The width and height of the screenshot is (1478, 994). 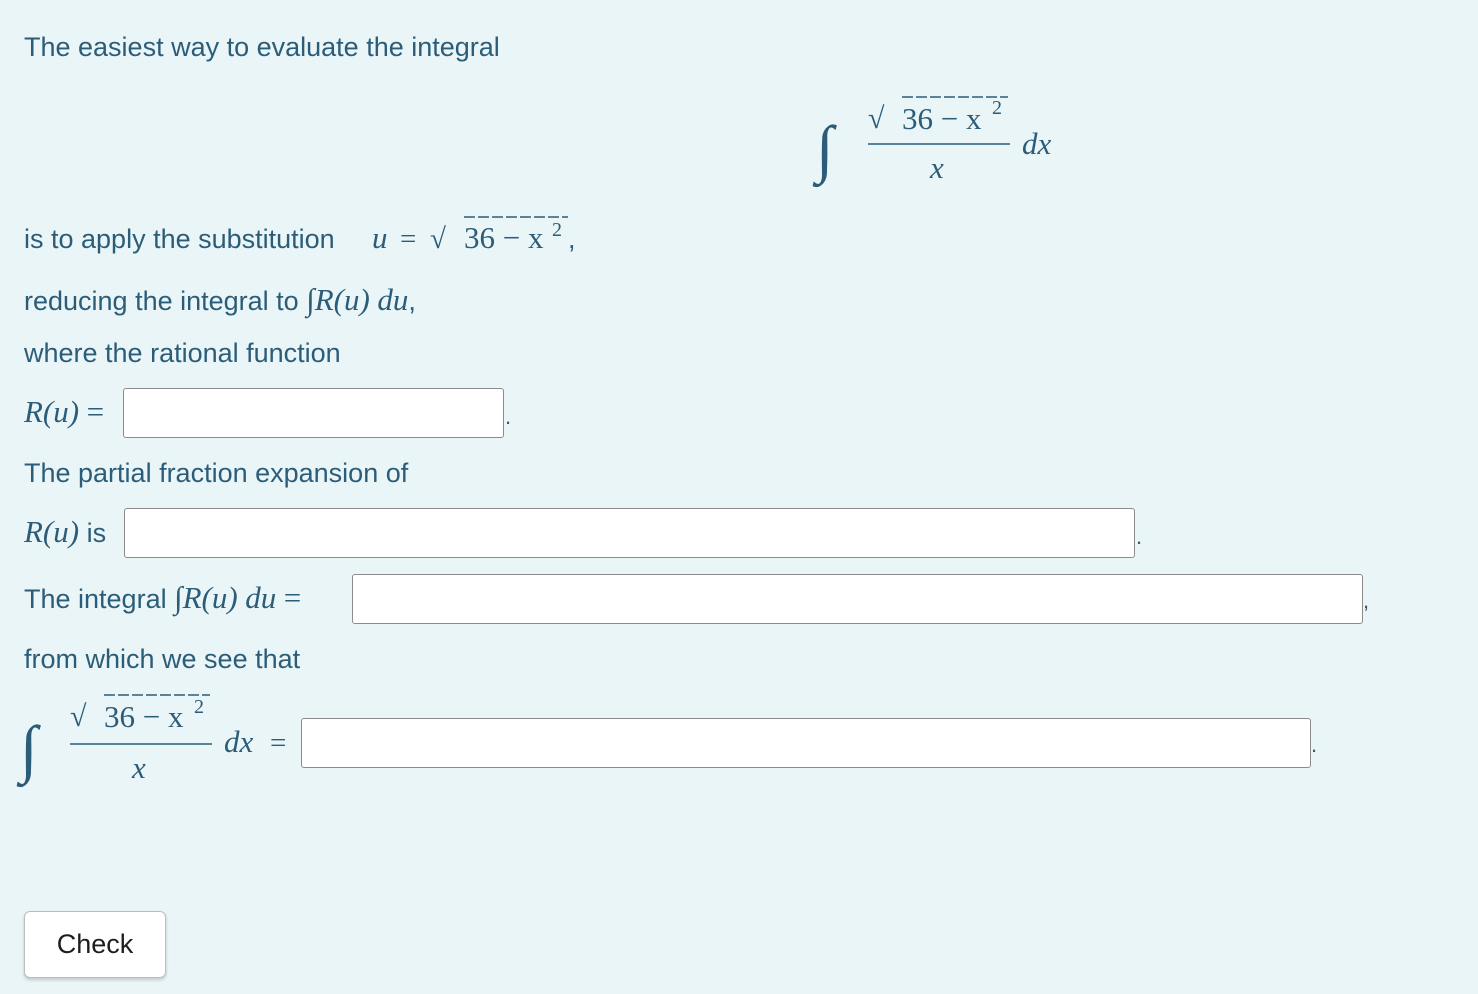 What do you see at coordinates (936, 167) in the screenshot?
I see `denominator: x` at bounding box center [936, 167].